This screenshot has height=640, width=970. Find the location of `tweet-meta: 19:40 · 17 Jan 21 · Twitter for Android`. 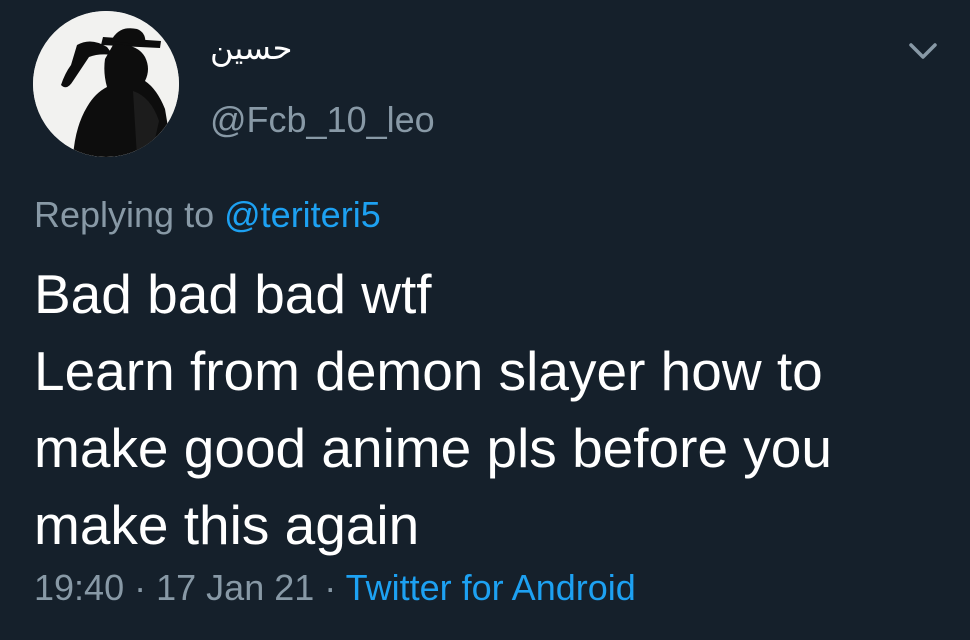

tweet-meta: 19:40 · 17 Jan 21 · Twitter for Android is located at coordinates (335, 588).